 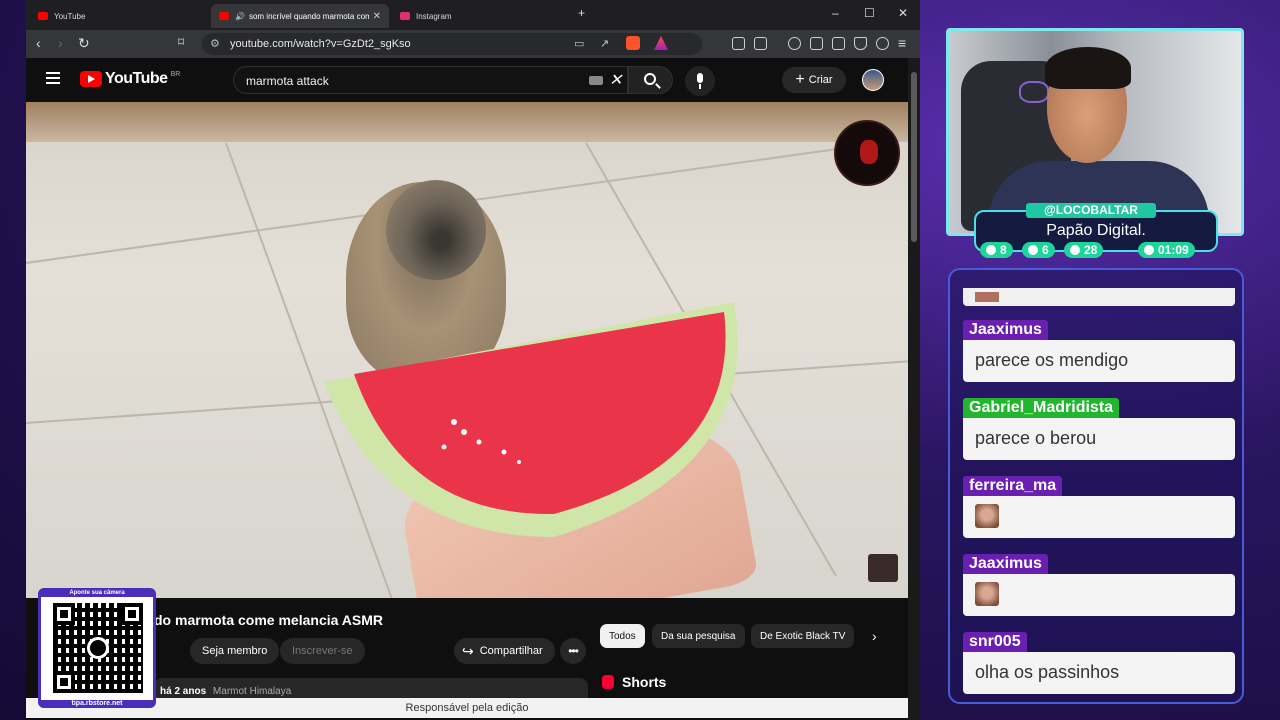 I want to click on menu-icon: ≡, so click(x=902, y=43).